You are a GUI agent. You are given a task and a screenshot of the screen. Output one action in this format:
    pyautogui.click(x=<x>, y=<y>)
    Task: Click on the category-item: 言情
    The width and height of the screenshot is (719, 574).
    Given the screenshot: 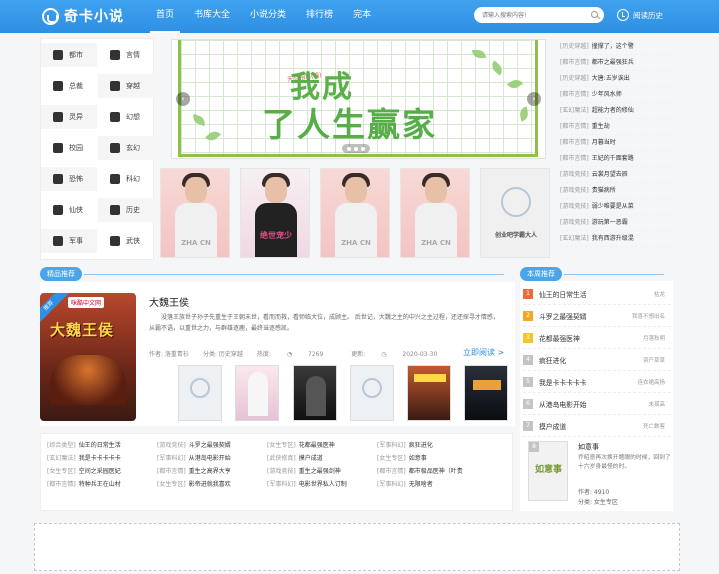 What is the action you would take?
    pyautogui.click(x=126, y=55)
    